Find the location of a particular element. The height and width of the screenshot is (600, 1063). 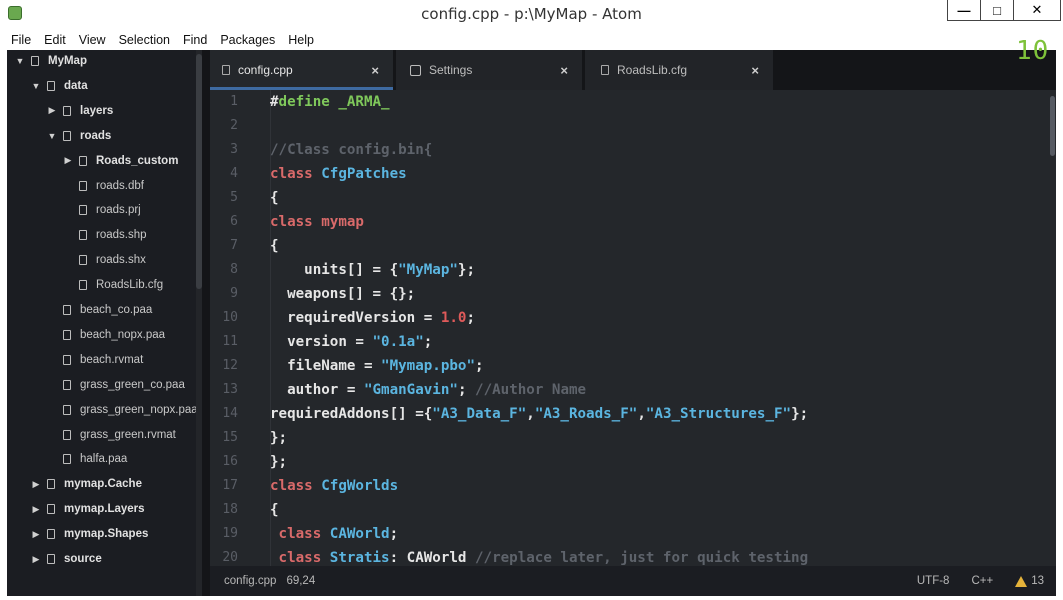

tree-file: roads.dbf is located at coordinates (103, 186).